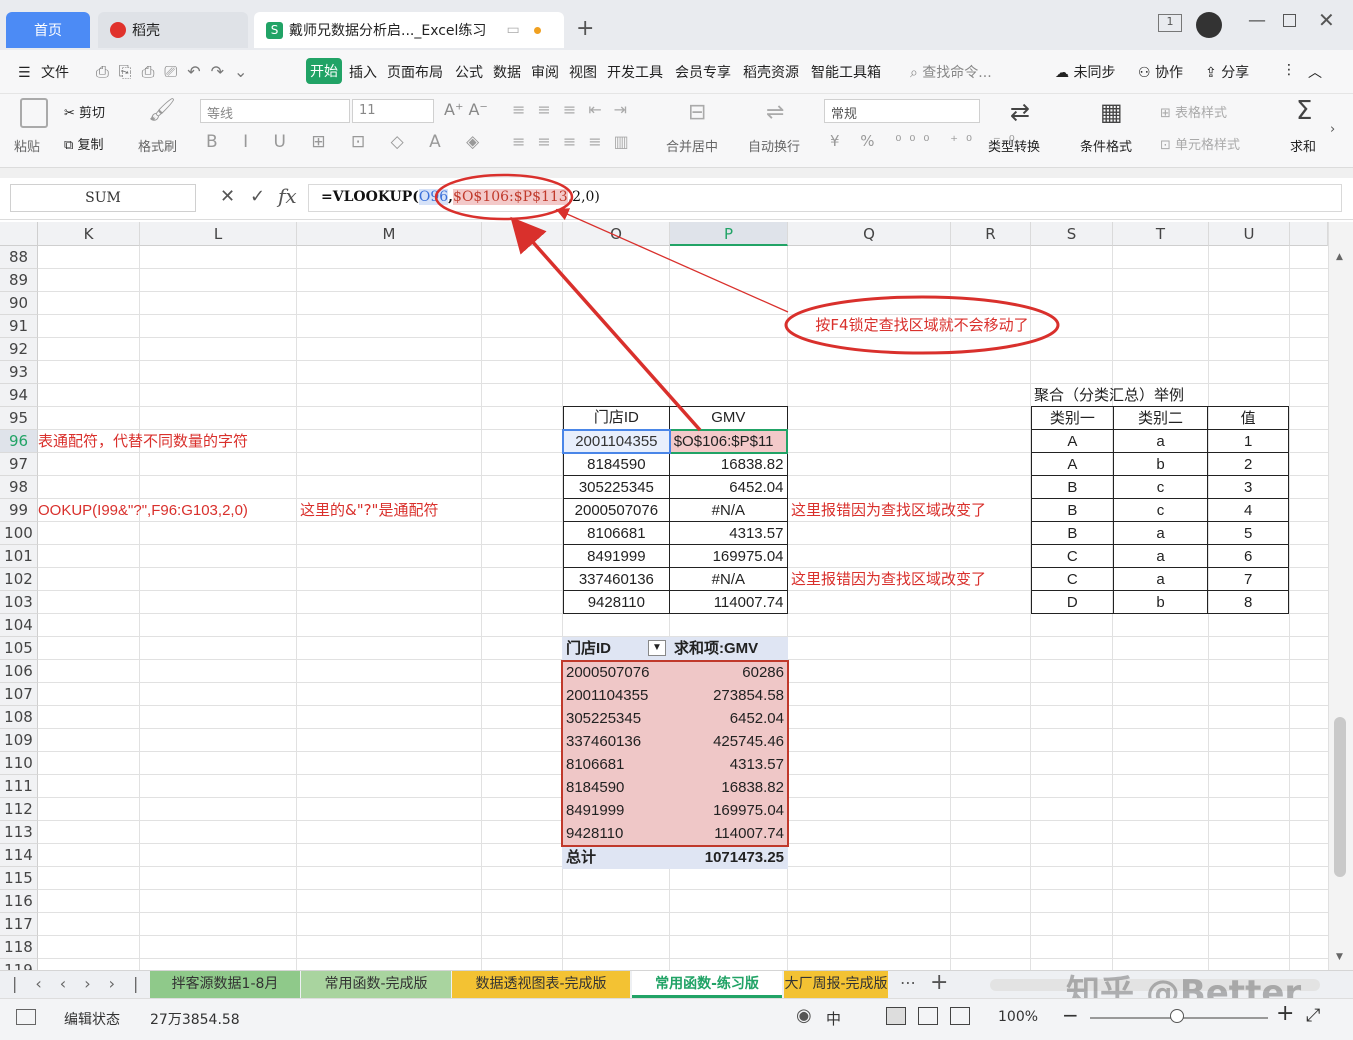 This screenshot has height=1040, width=1353. Describe the element at coordinates (389, 234) in the screenshot. I see `column-header: M` at that location.